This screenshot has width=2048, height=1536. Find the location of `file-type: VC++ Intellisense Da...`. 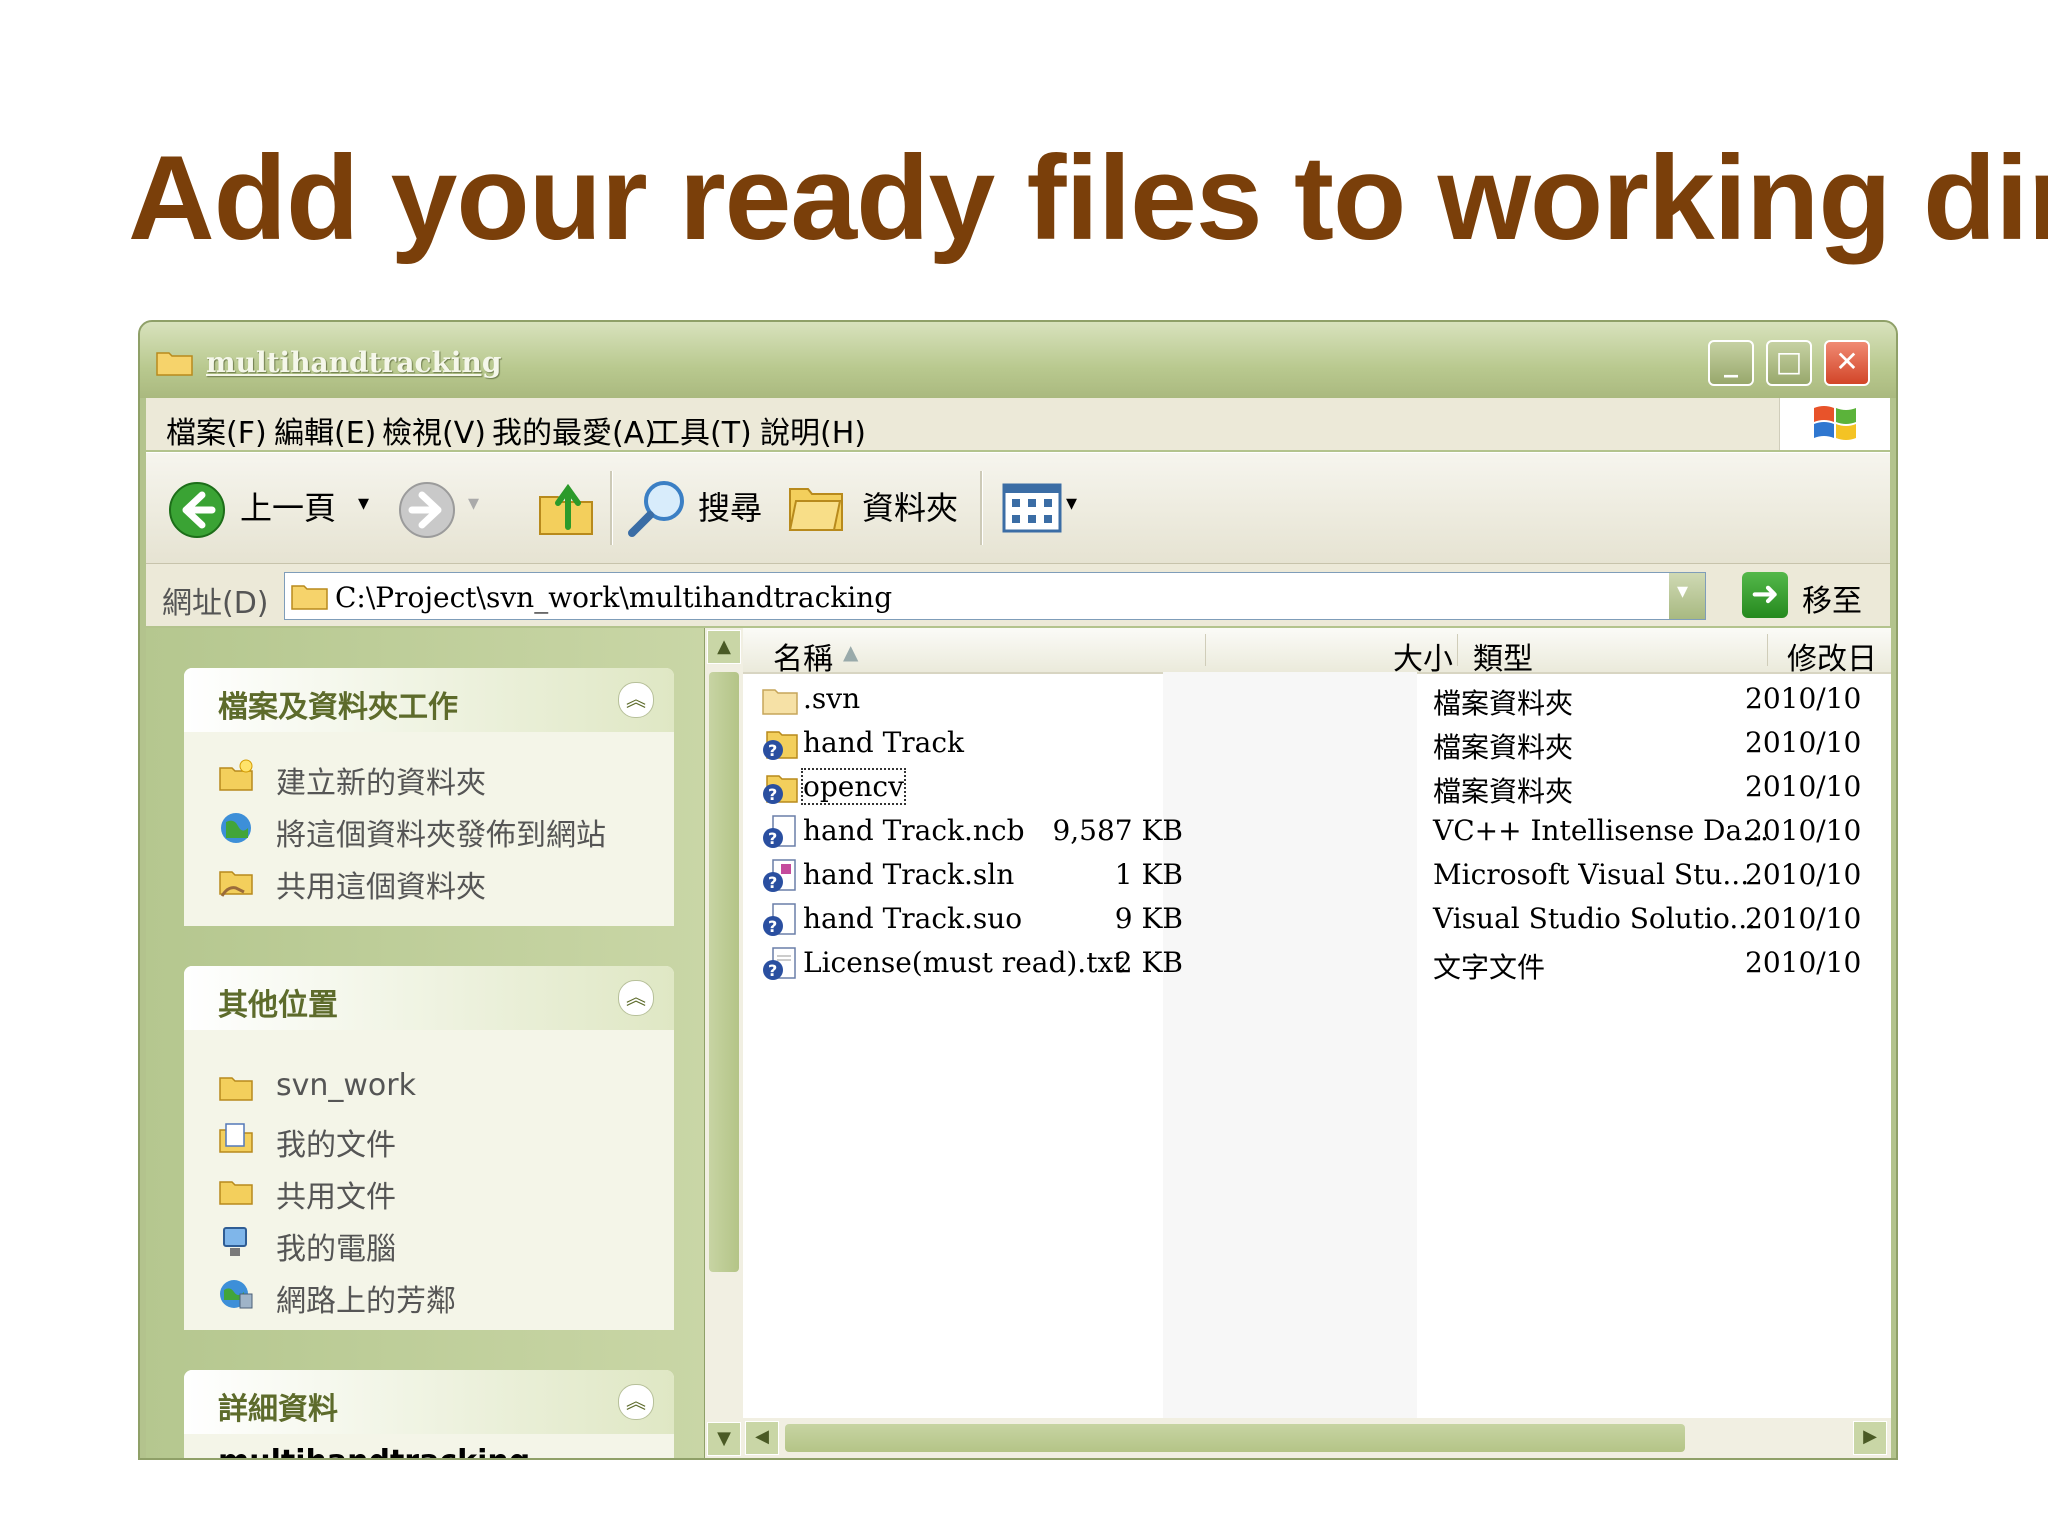

file-type: VC++ Intellisense Da... is located at coordinates (1601, 830).